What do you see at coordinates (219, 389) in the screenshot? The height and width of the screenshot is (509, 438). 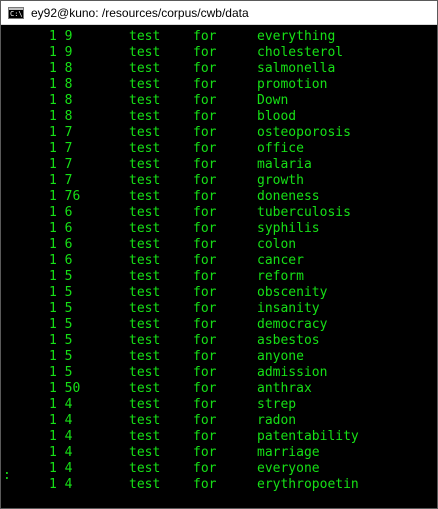 I see `output-line: 1 50 test for anthrax` at bounding box center [219, 389].